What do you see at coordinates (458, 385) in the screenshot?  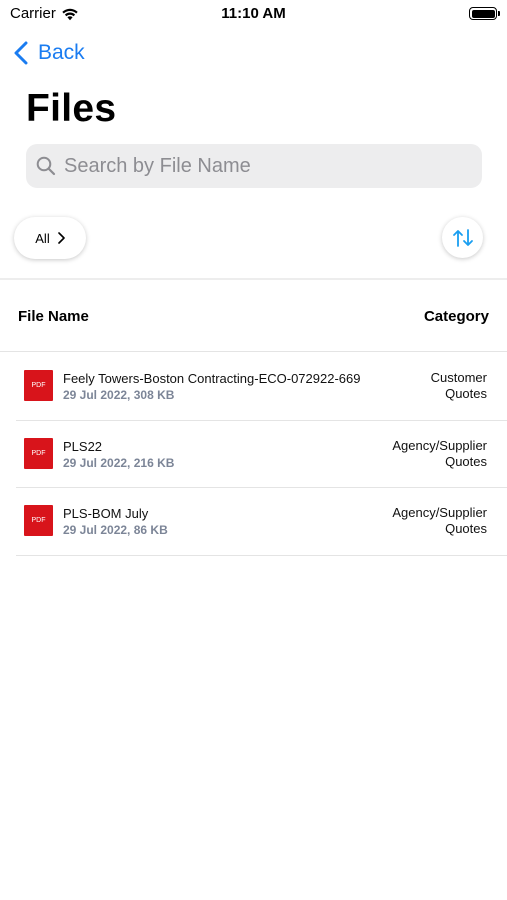 I see `file-category: Customer Quotes` at bounding box center [458, 385].